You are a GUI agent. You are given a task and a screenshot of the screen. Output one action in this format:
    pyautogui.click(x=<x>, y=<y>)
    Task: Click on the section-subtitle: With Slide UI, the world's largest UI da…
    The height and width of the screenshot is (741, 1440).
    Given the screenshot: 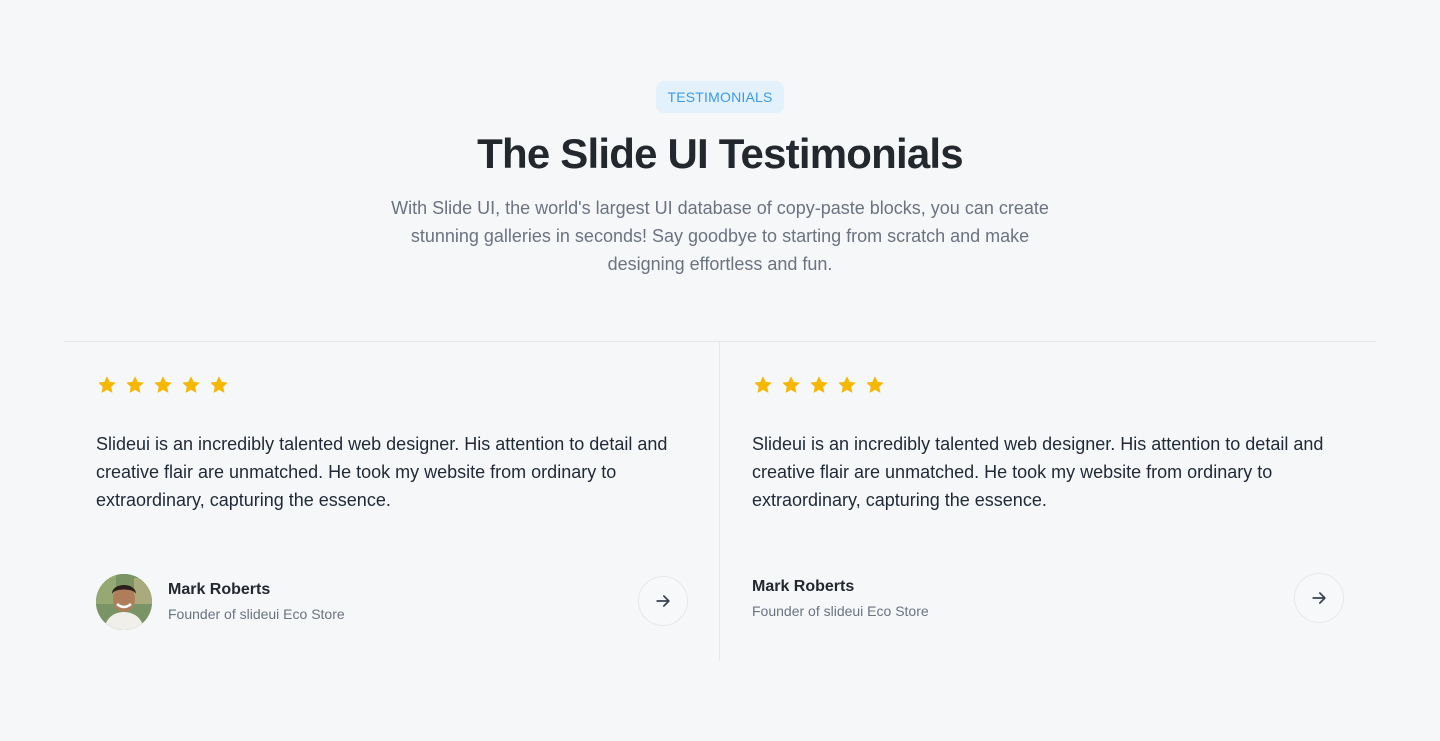 What is the action you would take?
    pyautogui.click(x=720, y=236)
    